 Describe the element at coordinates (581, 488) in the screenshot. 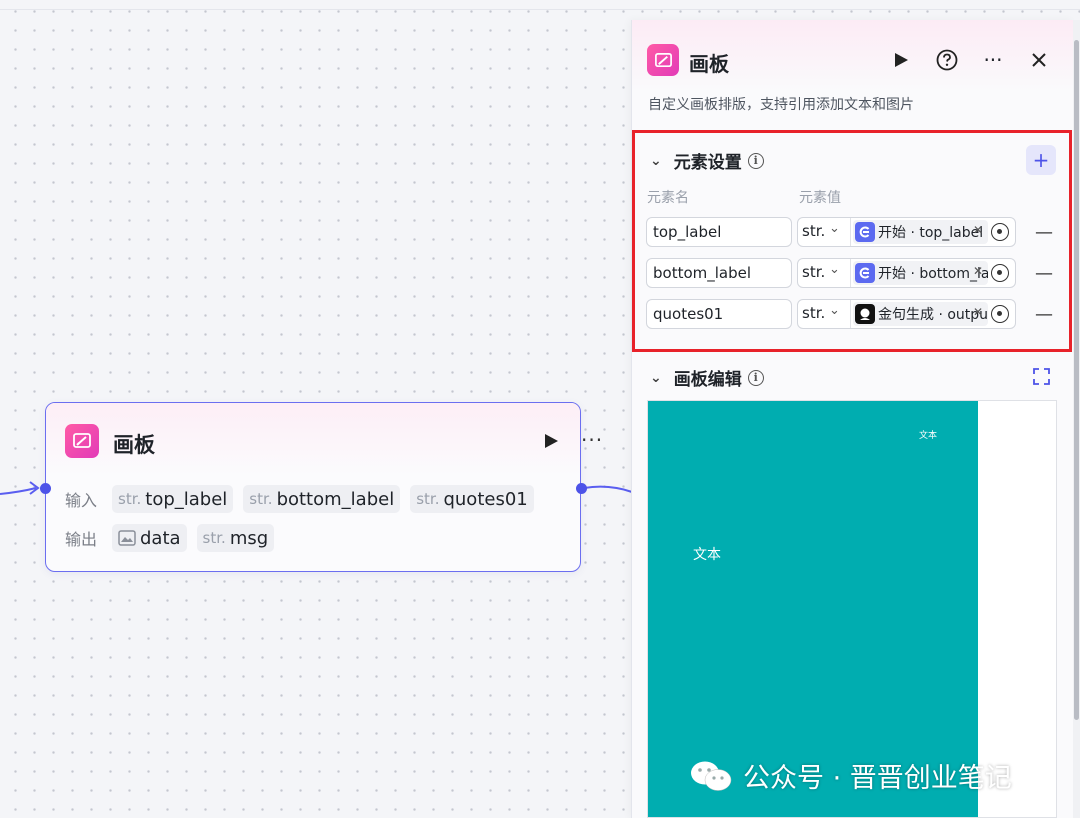

I see `output-port` at that location.